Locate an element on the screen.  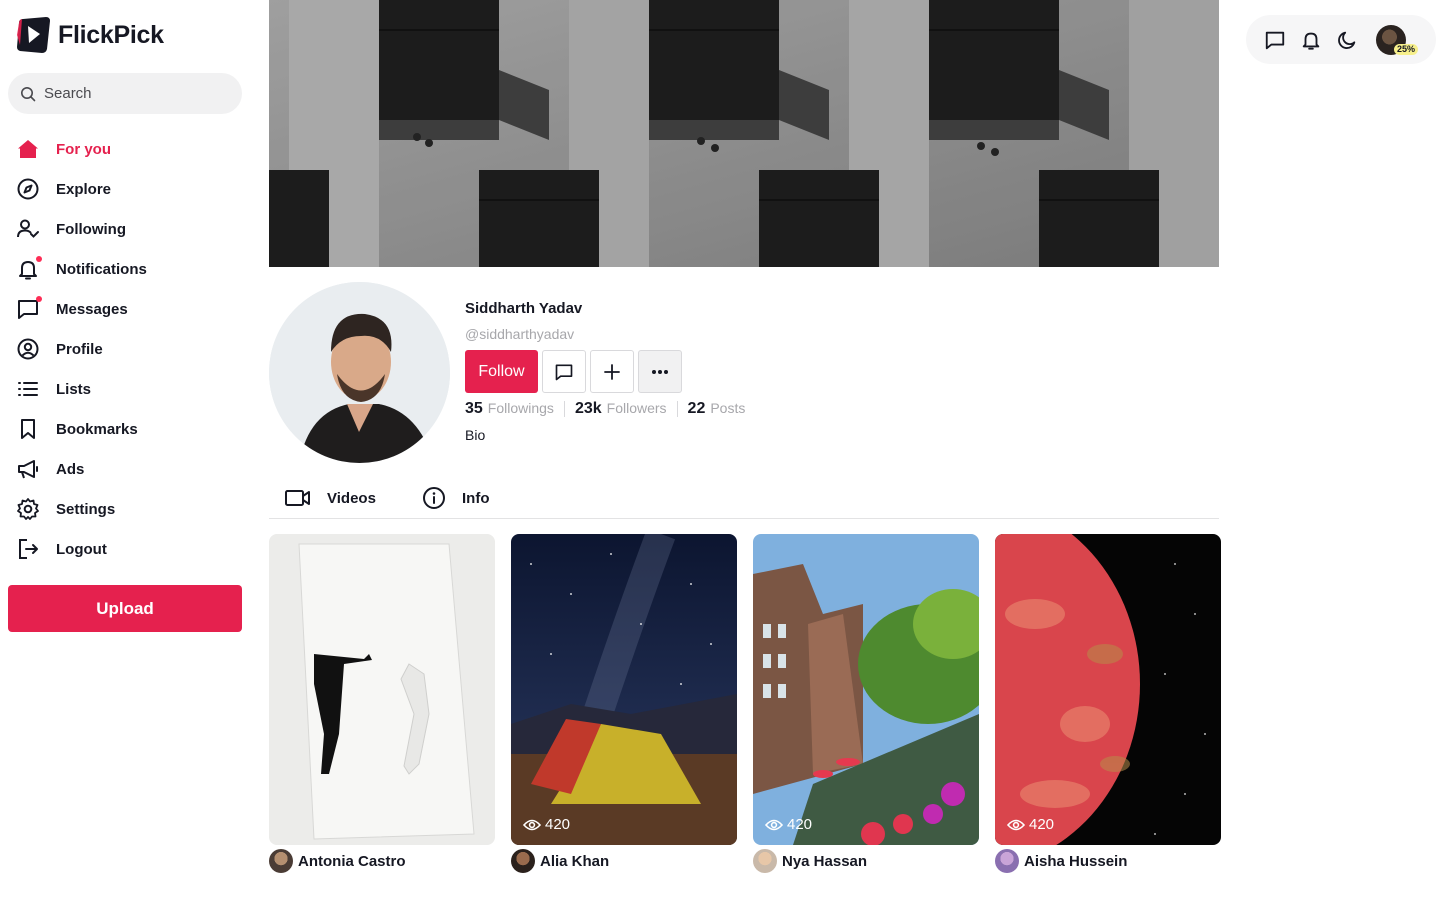
video-card: Antonia Castro is located at coordinates (382, 703).